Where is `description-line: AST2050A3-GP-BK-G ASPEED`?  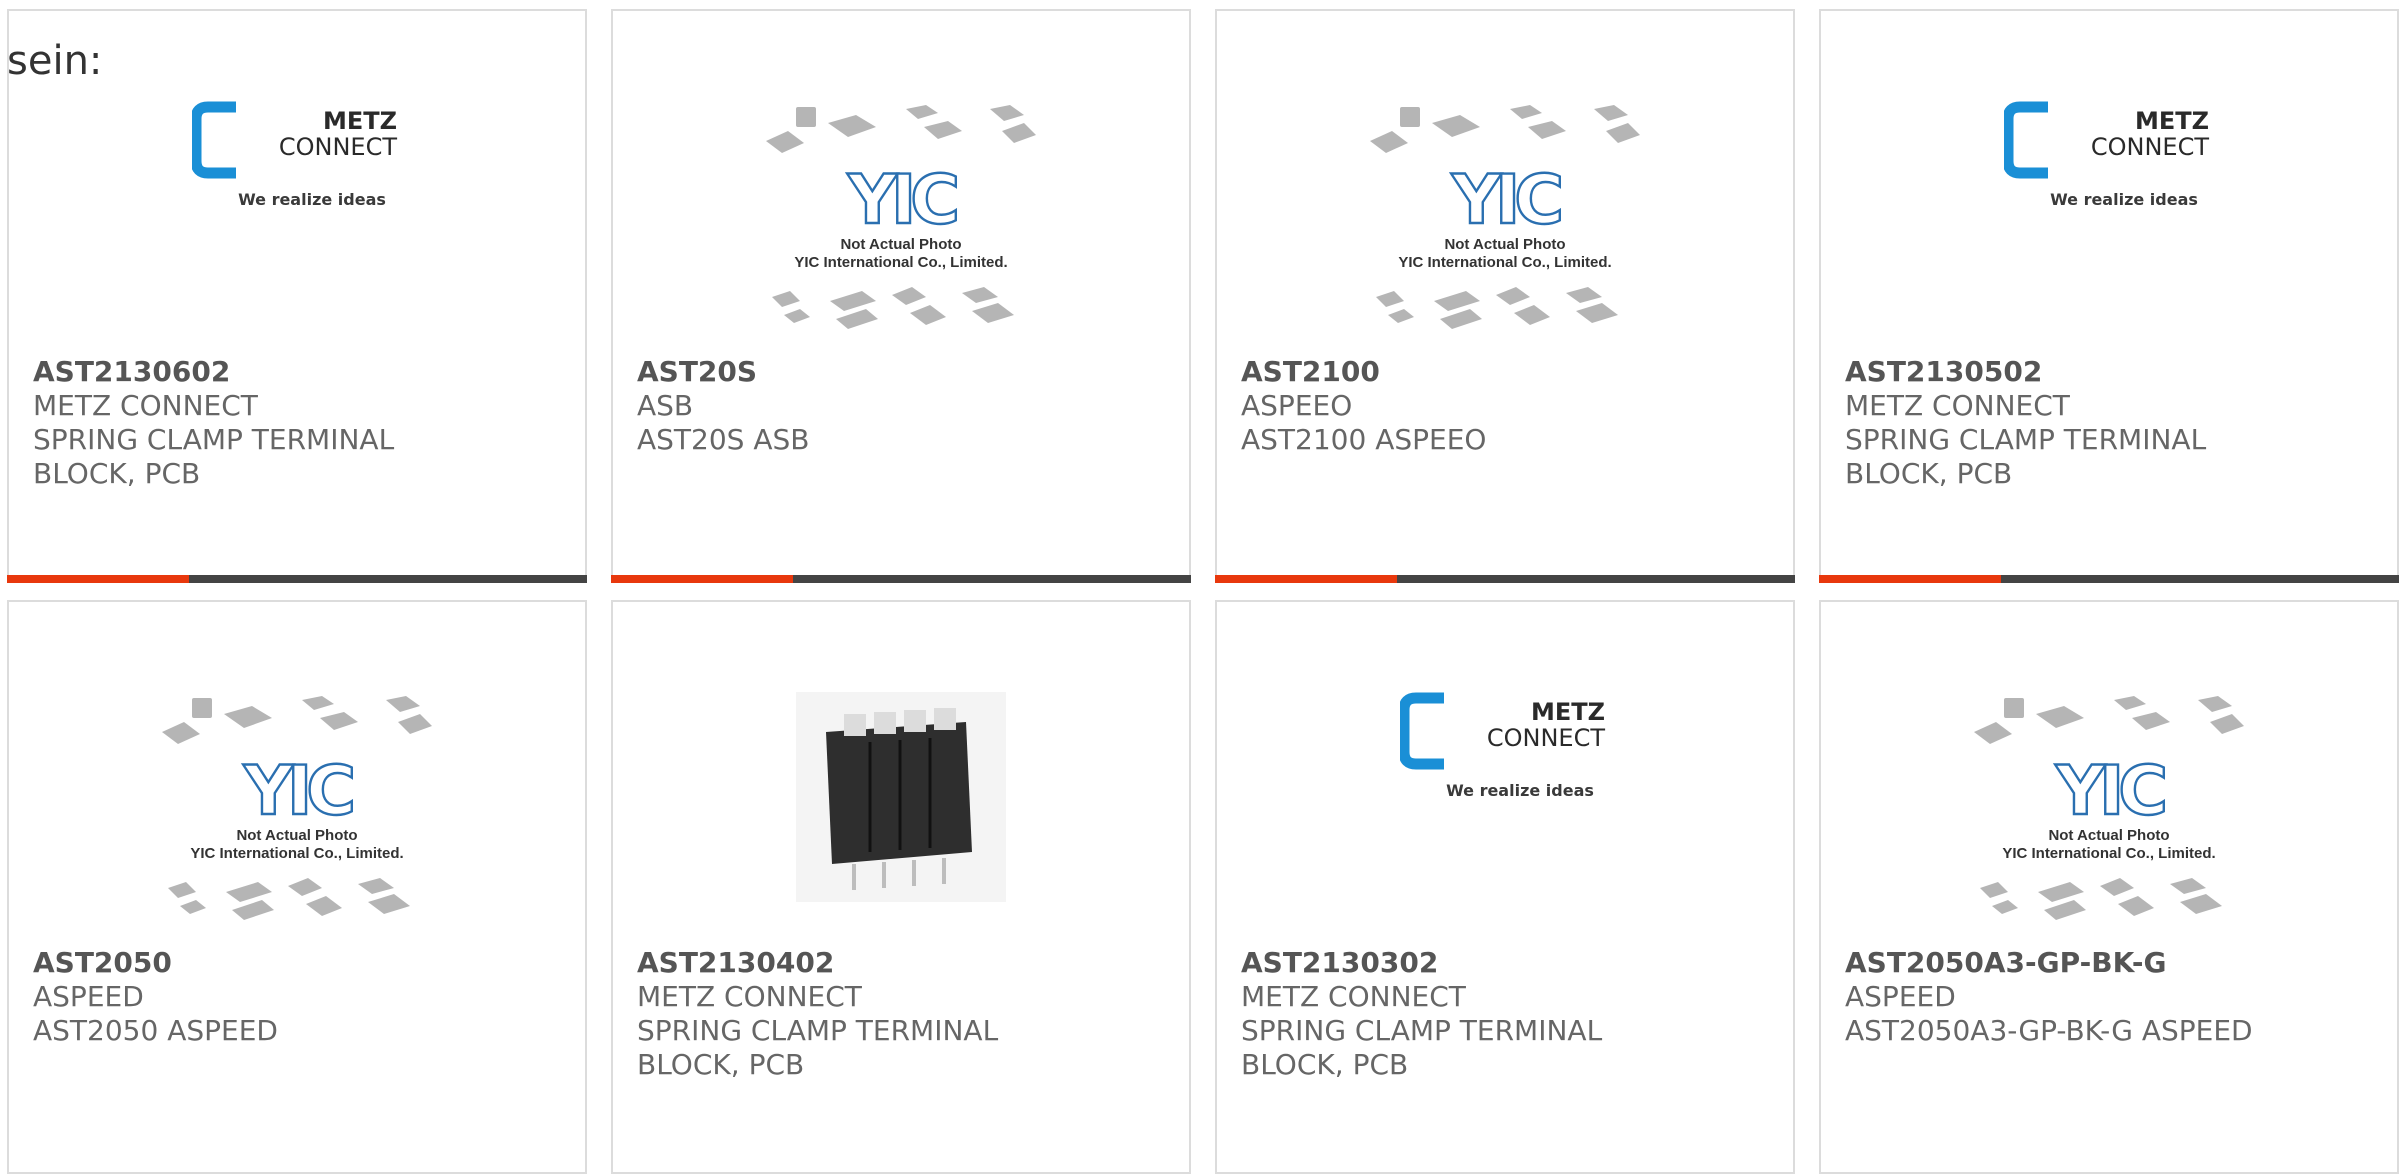 description-line: AST2050A3-GP-BK-G ASPEED is located at coordinates (2049, 1030).